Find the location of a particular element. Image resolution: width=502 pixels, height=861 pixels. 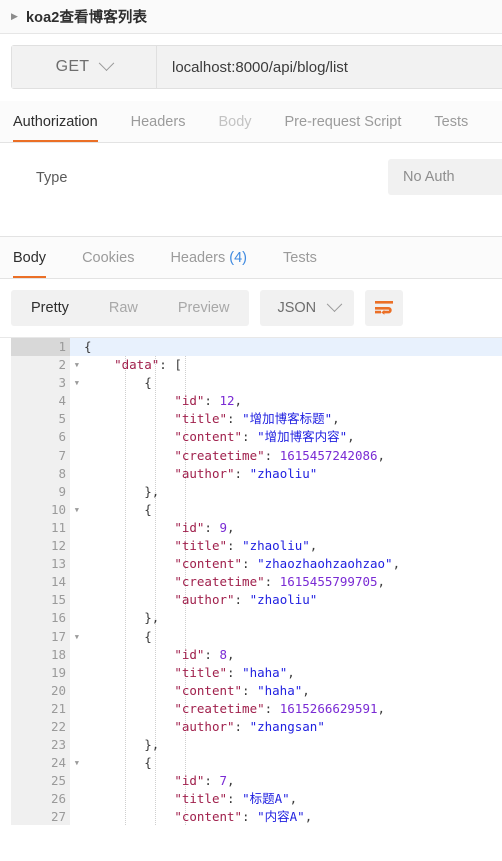

code-line: 5 "title": "增加博客标题", is located at coordinates (251, 419).